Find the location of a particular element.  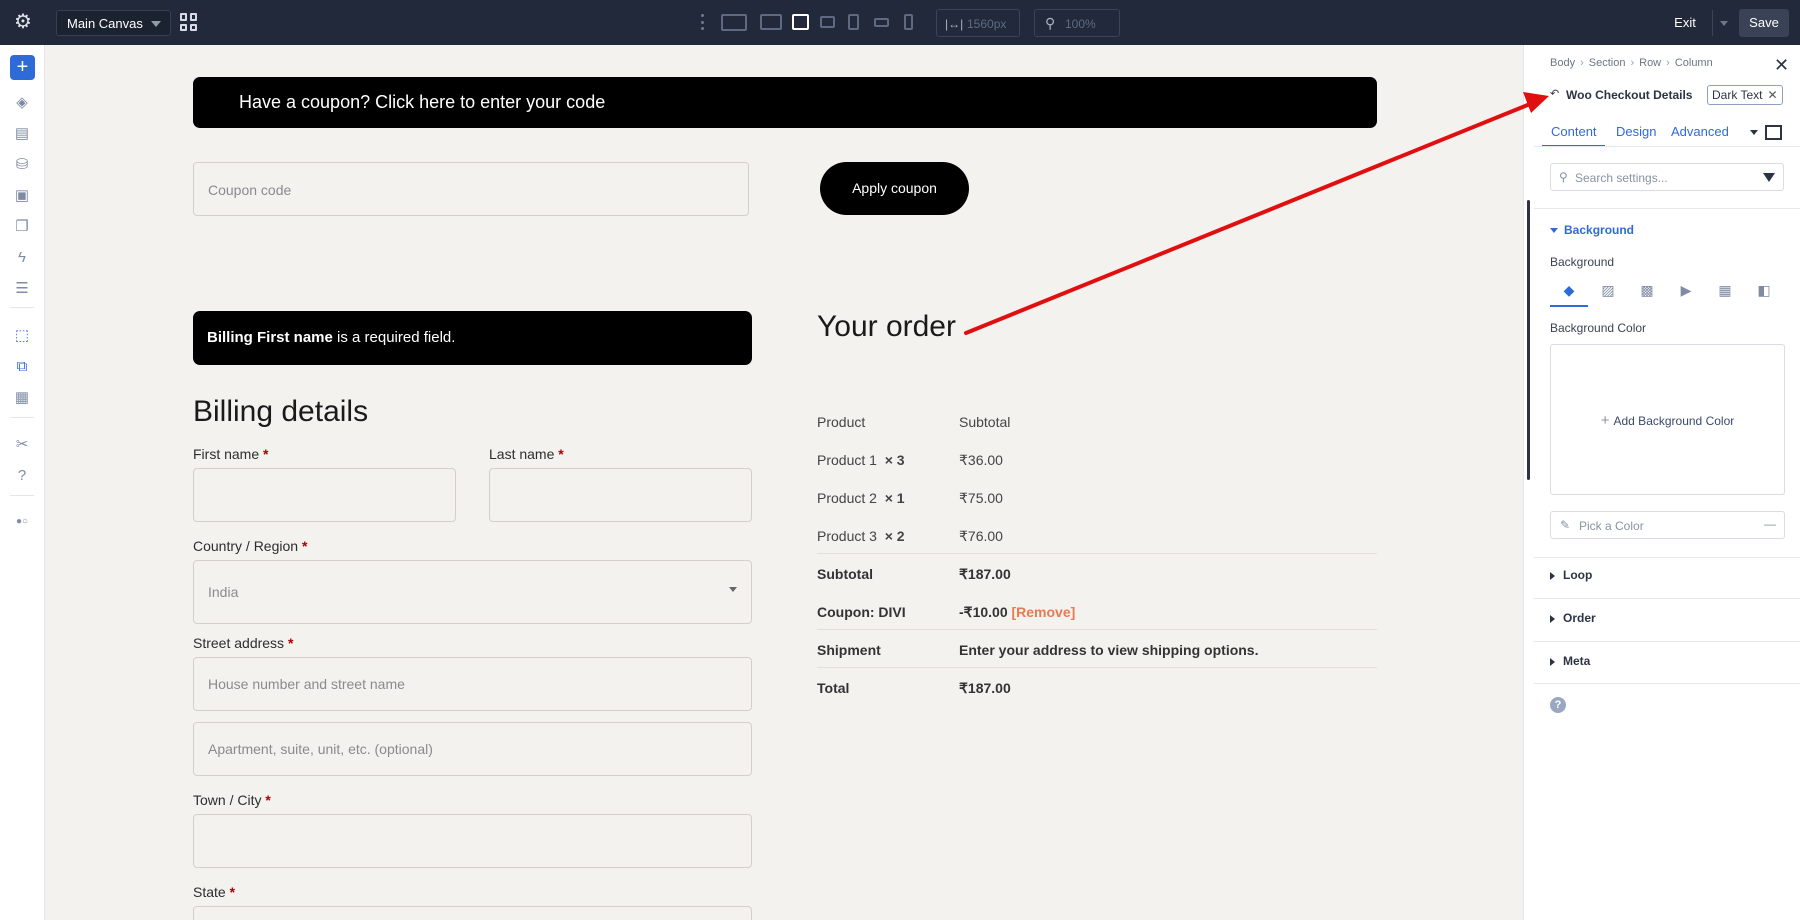

zoom-field: ⚲ 100% is located at coordinates (1077, 23).